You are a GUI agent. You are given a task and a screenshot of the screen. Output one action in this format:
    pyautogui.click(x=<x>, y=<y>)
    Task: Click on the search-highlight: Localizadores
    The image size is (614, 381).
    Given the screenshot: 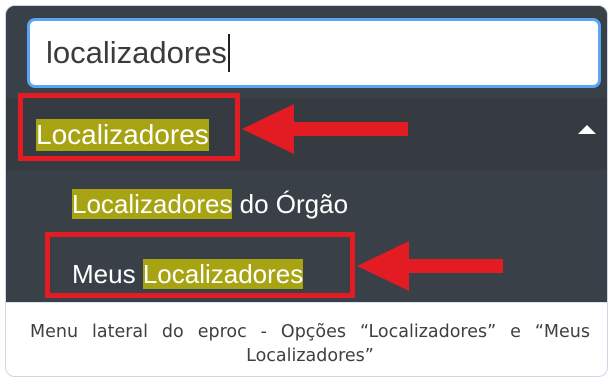 What is the action you would take?
    pyautogui.click(x=152, y=204)
    